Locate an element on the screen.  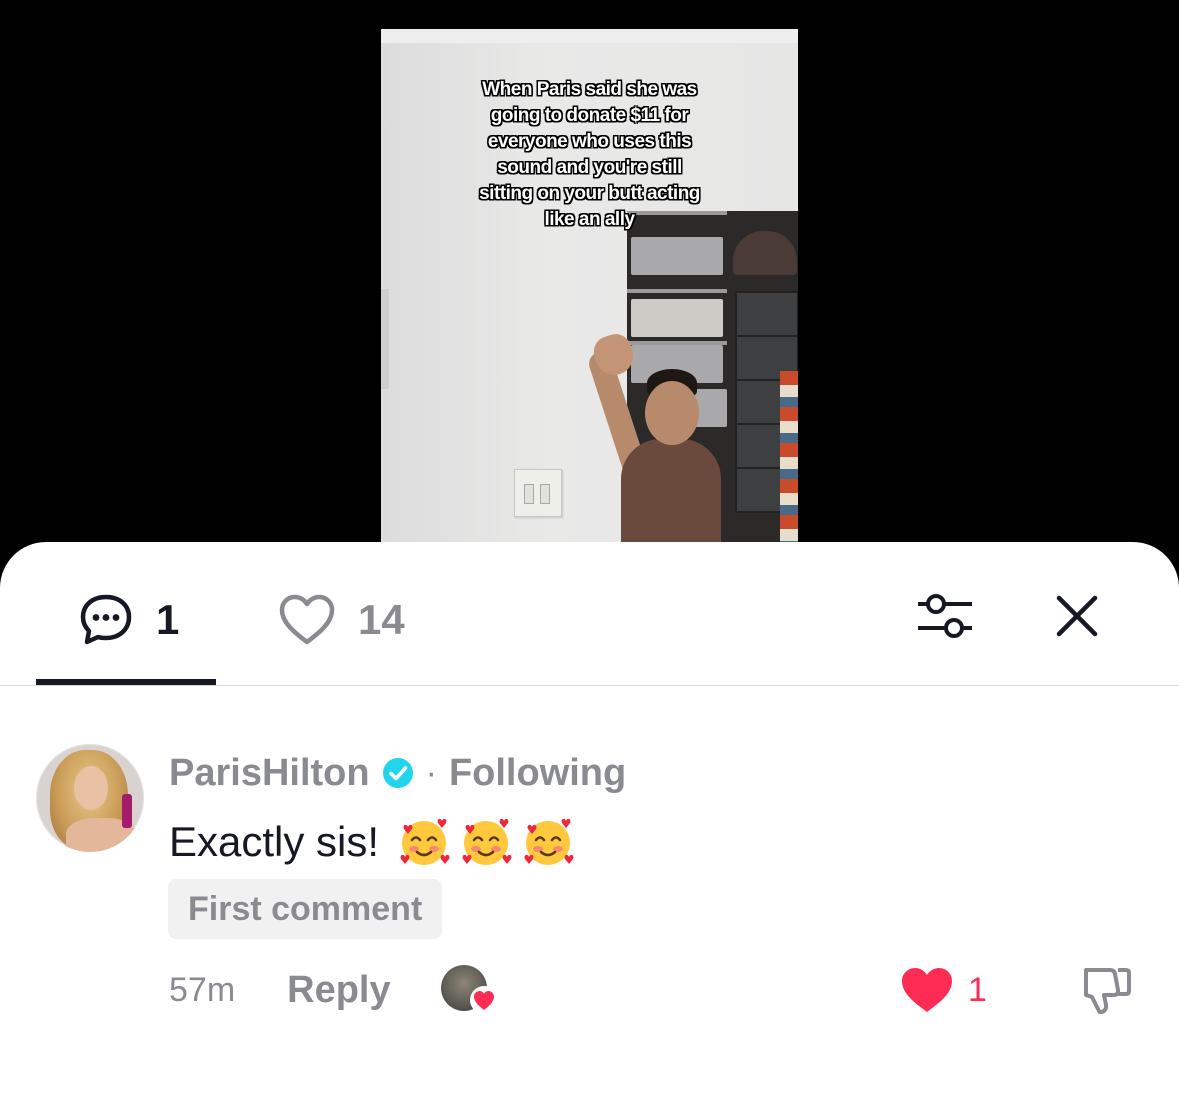
thumbs-down-icon is located at coordinates (1107, 991).